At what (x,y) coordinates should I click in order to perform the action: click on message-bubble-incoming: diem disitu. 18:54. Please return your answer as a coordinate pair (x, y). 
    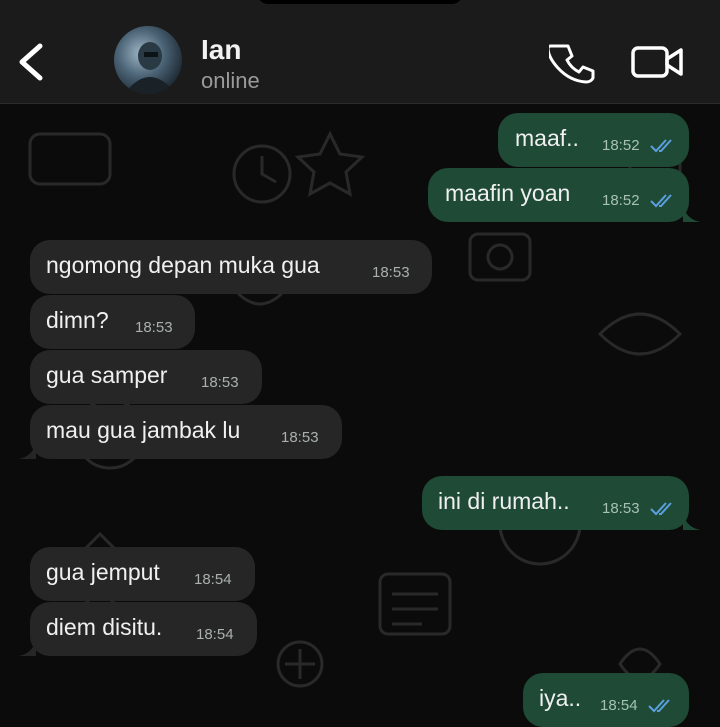
    Looking at the image, I should click on (137, 629).